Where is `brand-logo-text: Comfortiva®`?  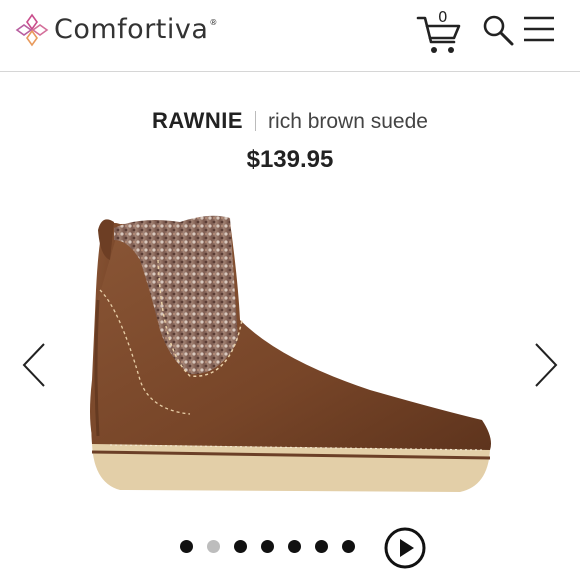 brand-logo-text: Comfortiva® is located at coordinates (136, 29).